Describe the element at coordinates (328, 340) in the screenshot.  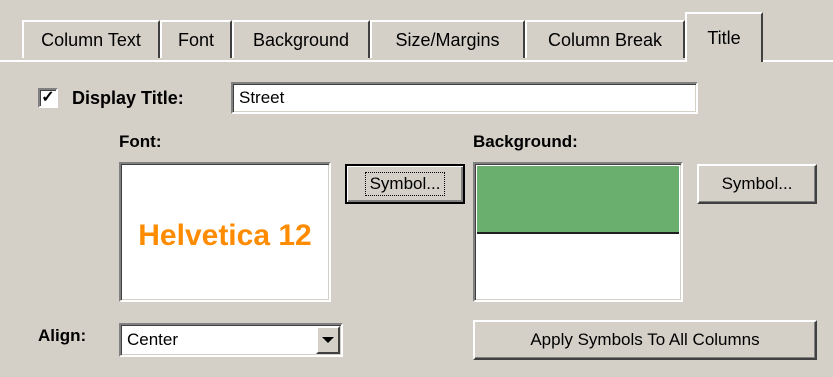
I see `dropdown-arrow-icon` at that location.